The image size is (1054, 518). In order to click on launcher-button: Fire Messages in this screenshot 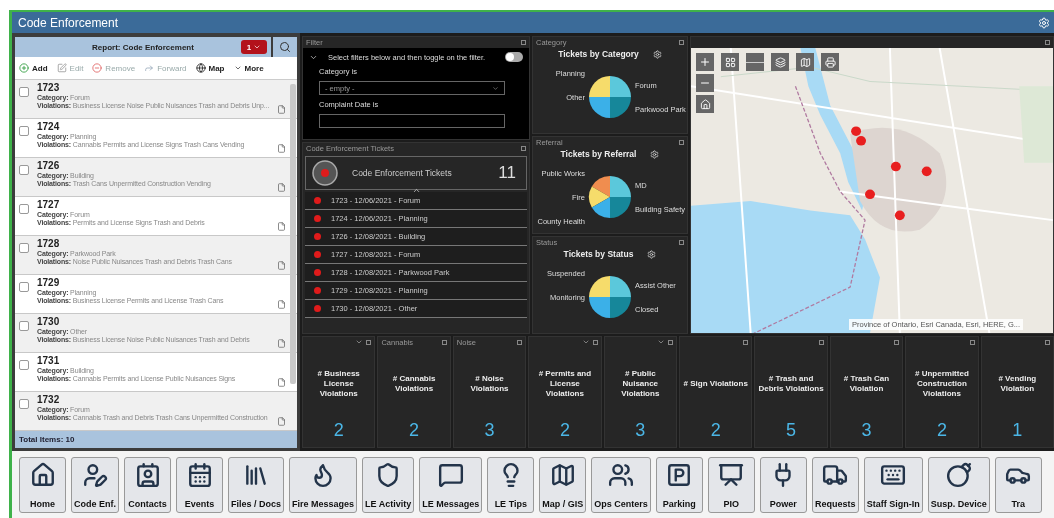, I will do `click(323, 485)`.